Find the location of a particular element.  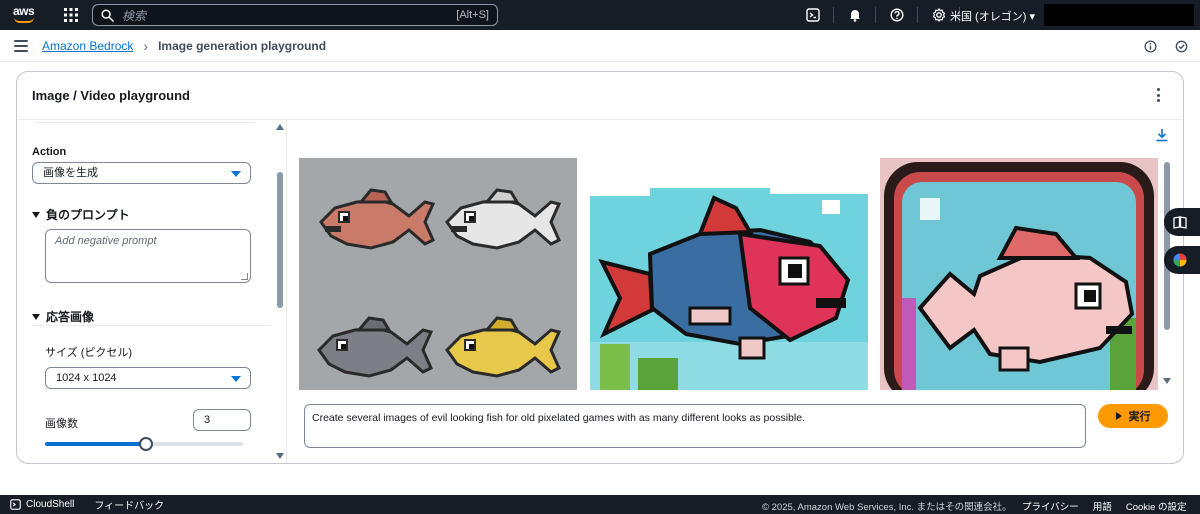

scroll-up-icon is located at coordinates (280, 127).